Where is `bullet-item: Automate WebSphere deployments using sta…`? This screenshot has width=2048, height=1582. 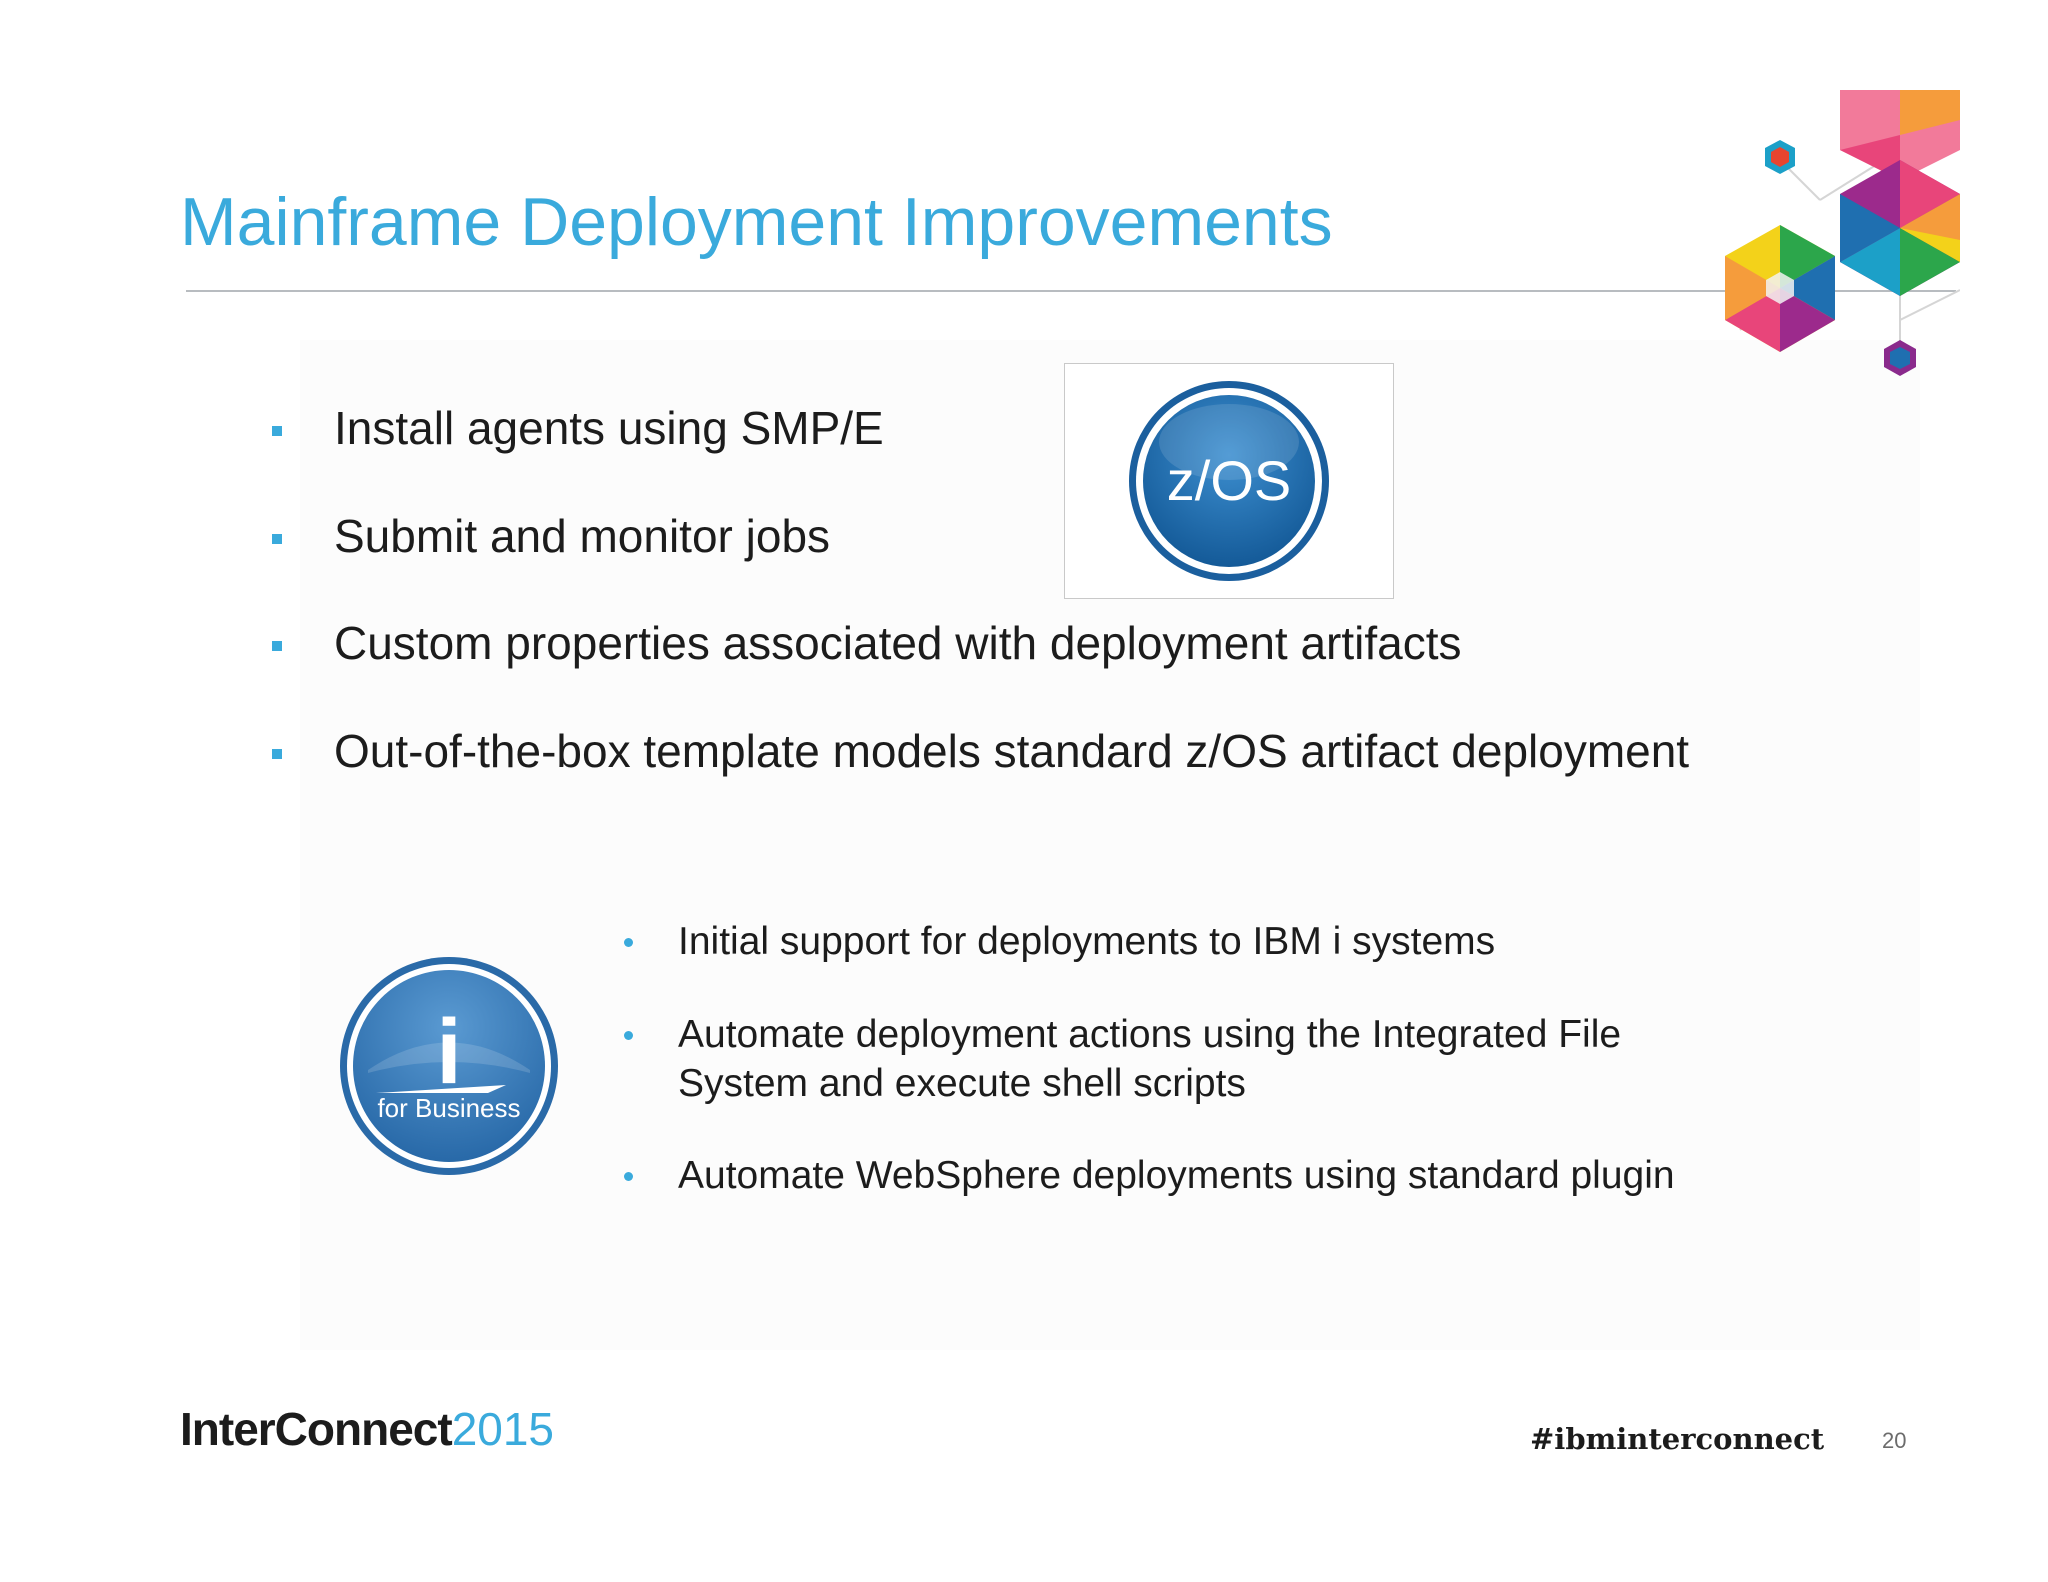 bullet-item: Automate WebSphere deployments using sta… is located at coordinates (1147, 1176).